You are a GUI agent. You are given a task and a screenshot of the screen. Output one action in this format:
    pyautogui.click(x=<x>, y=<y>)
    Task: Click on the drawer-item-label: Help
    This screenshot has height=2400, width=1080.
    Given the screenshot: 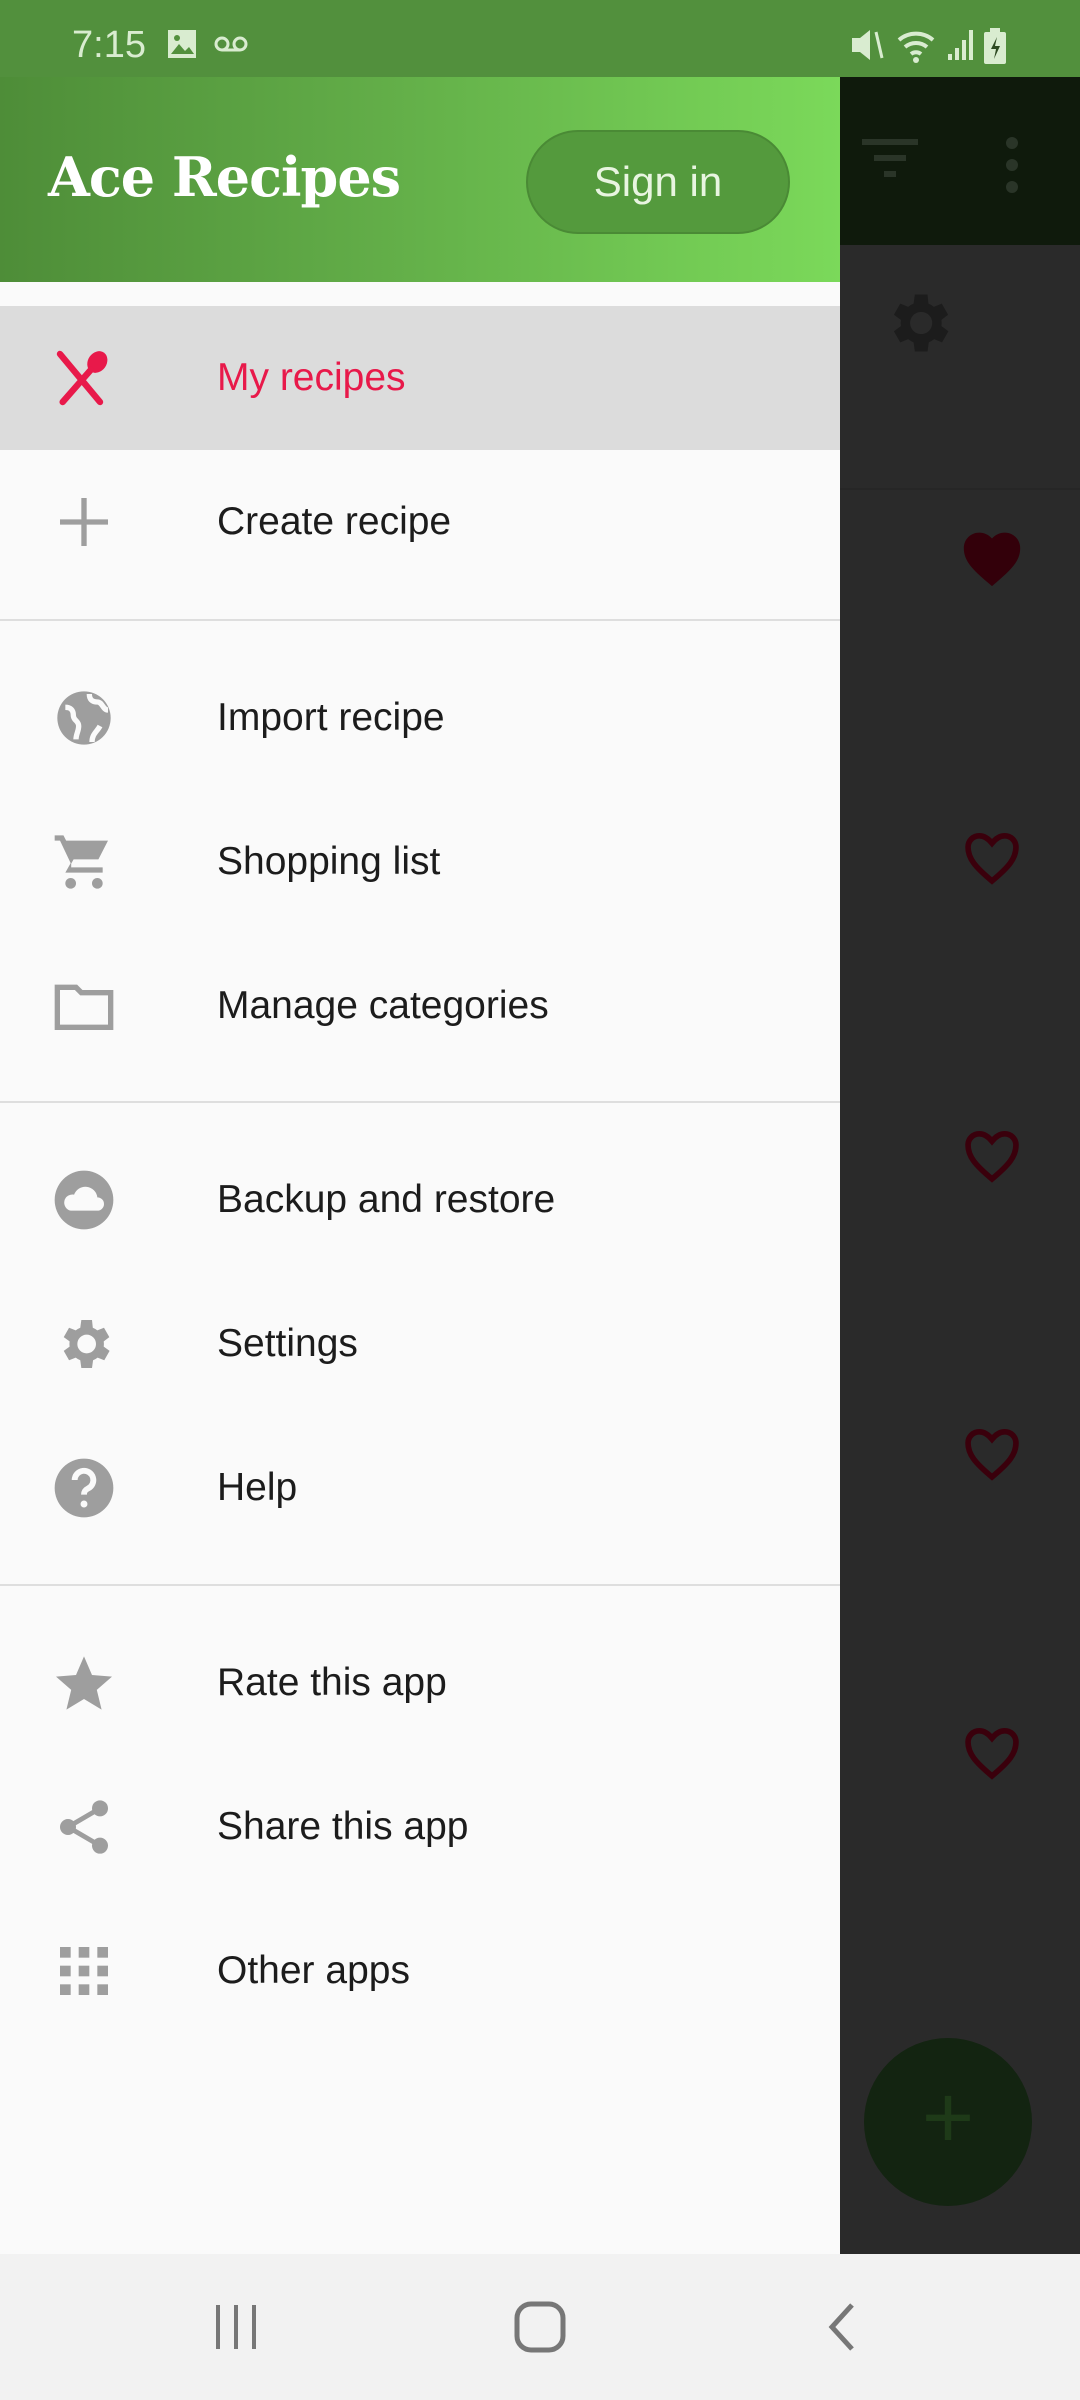 What is the action you would take?
    pyautogui.click(x=257, y=1487)
    